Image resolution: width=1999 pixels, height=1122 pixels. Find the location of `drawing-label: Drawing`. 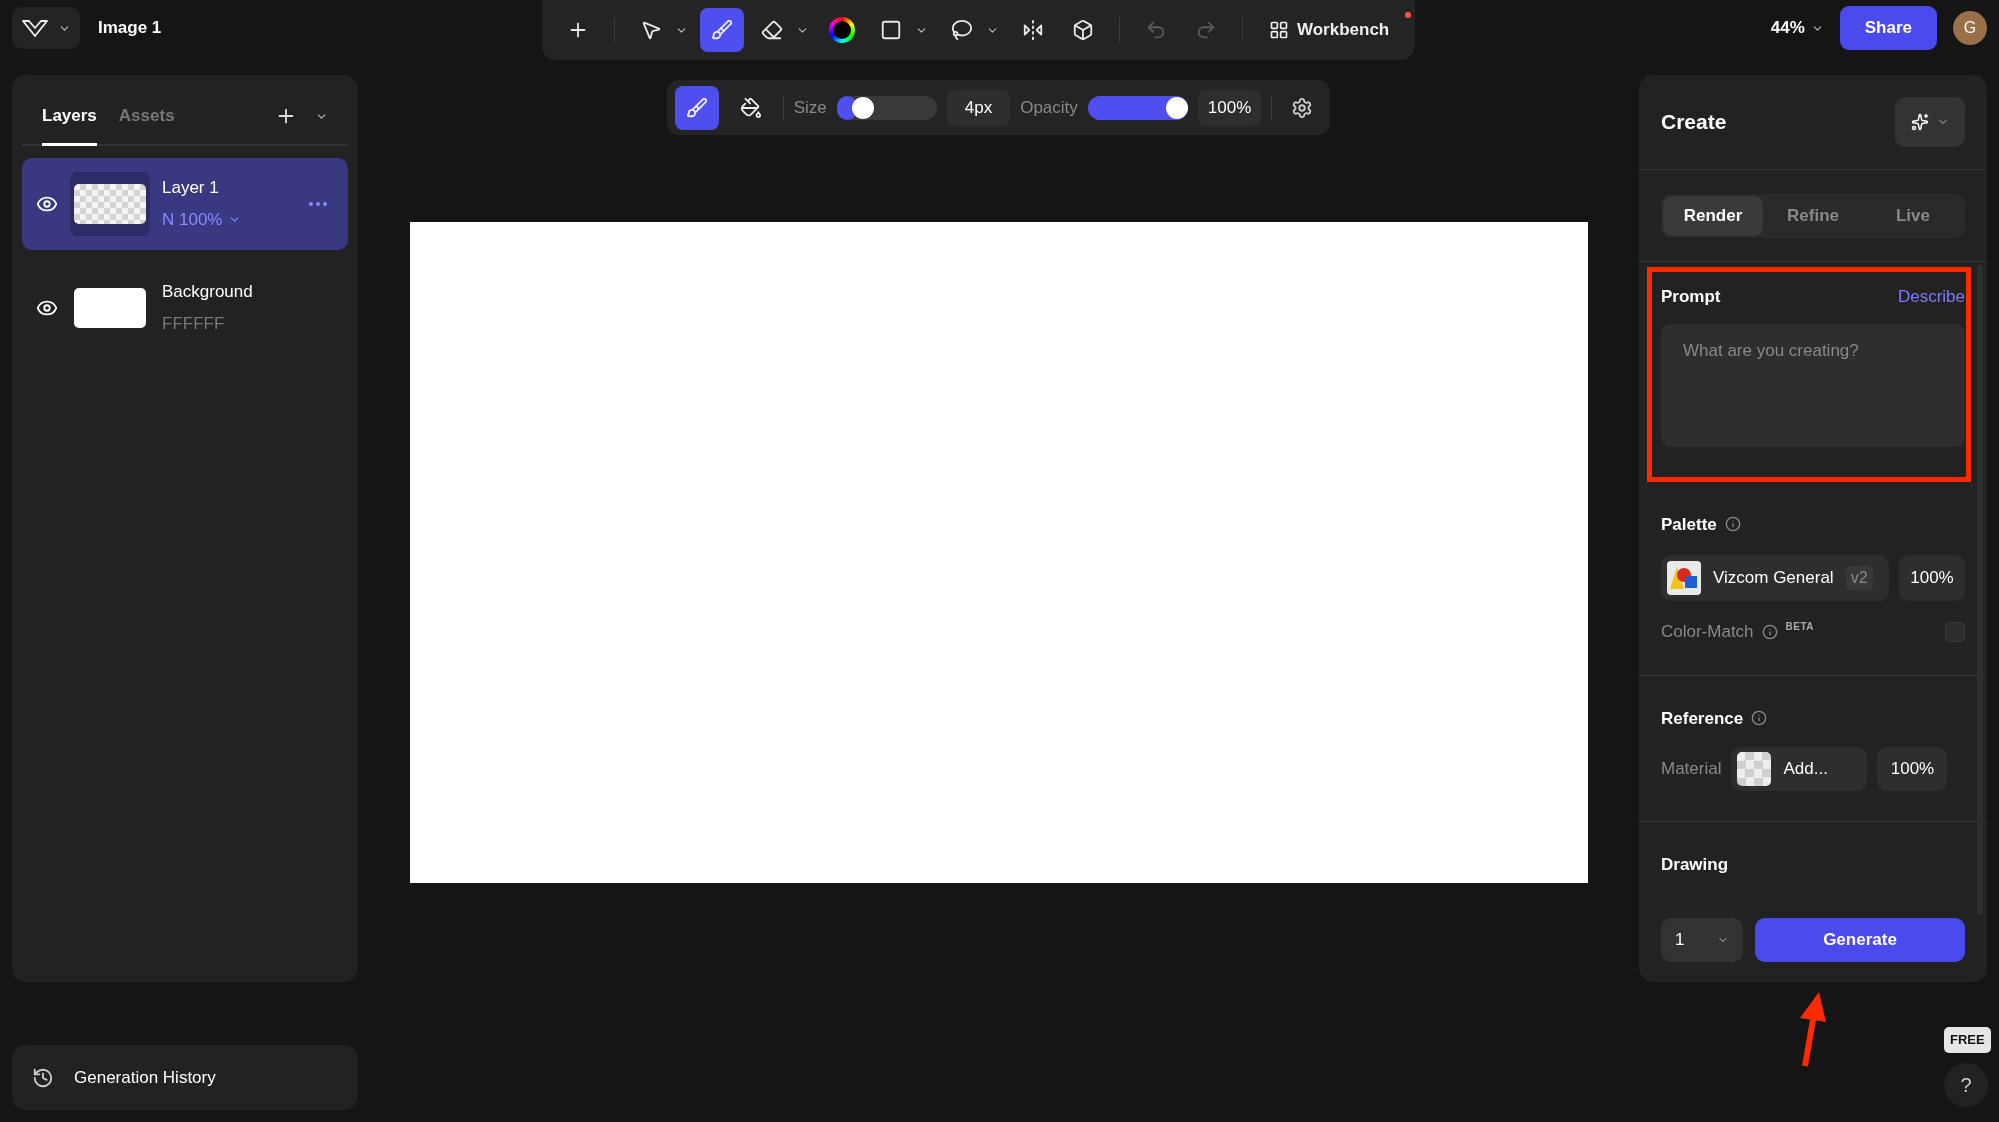

drawing-label: Drawing is located at coordinates (1695, 864).